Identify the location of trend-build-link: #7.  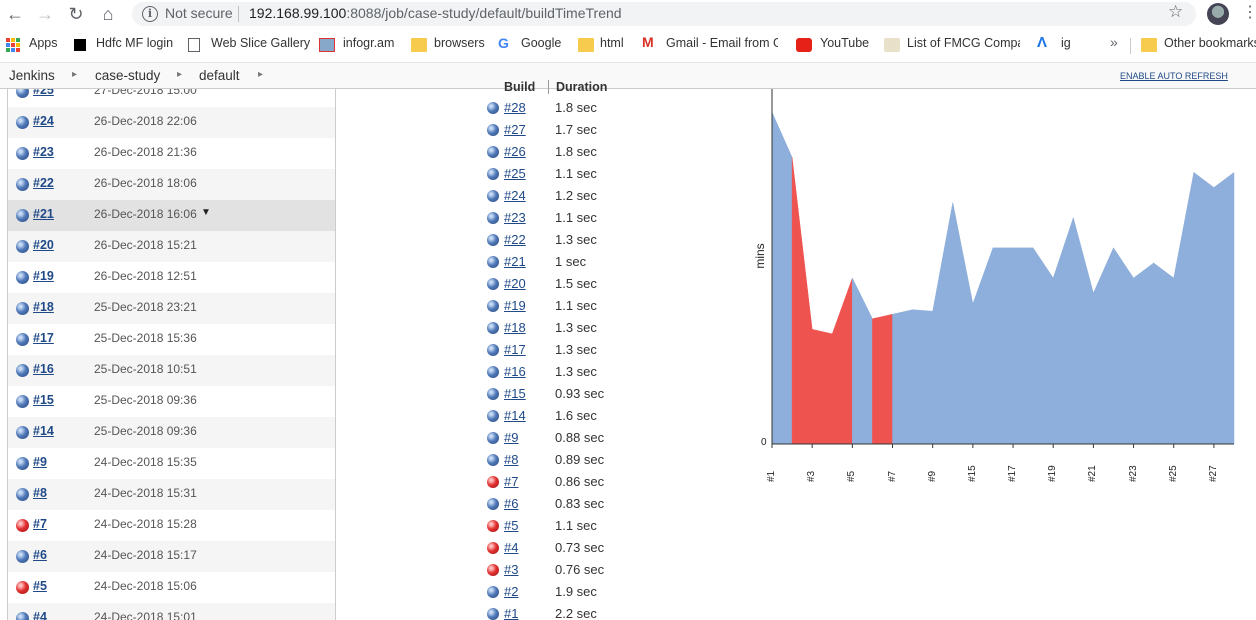
(511, 481).